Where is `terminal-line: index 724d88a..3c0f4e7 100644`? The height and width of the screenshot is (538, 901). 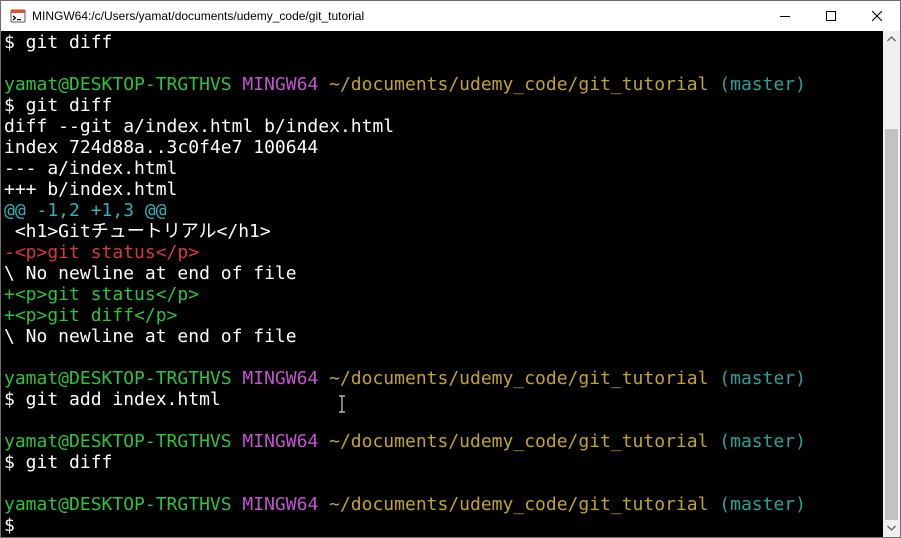
terminal-line: index 724d88a..3c0f4e7 100644 is located at coordinates (161, 147).